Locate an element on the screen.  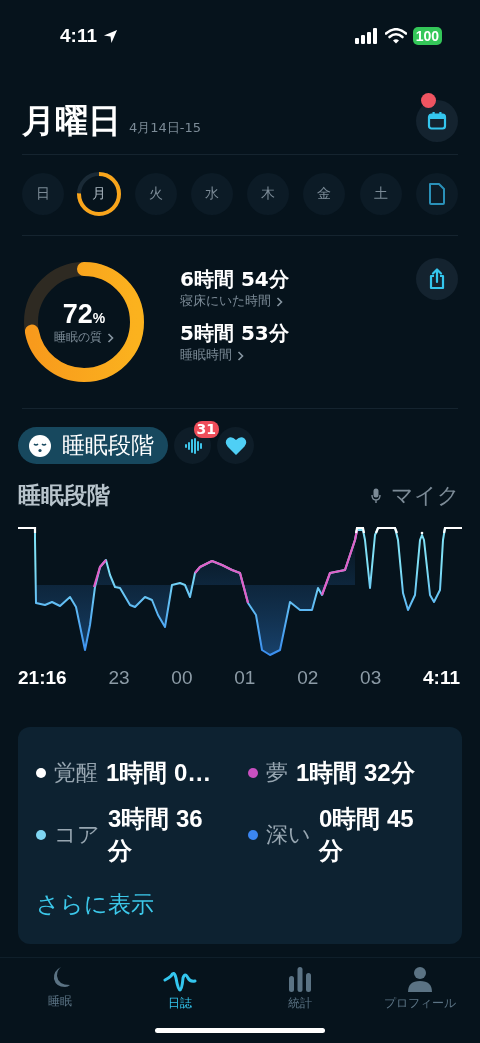
time-label: 02 is located at coordinates (308, 678).